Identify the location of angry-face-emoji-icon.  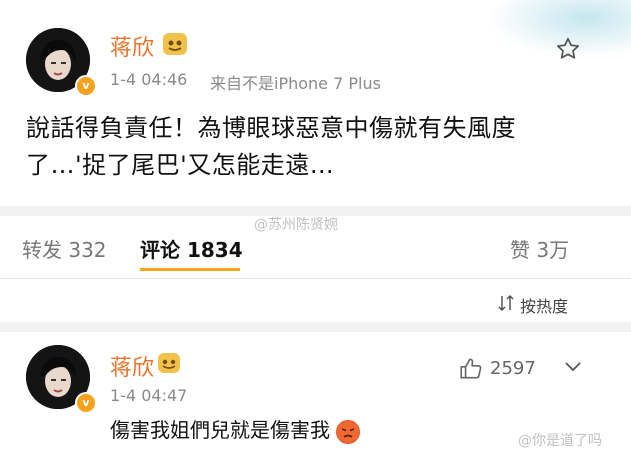
(348, 431).